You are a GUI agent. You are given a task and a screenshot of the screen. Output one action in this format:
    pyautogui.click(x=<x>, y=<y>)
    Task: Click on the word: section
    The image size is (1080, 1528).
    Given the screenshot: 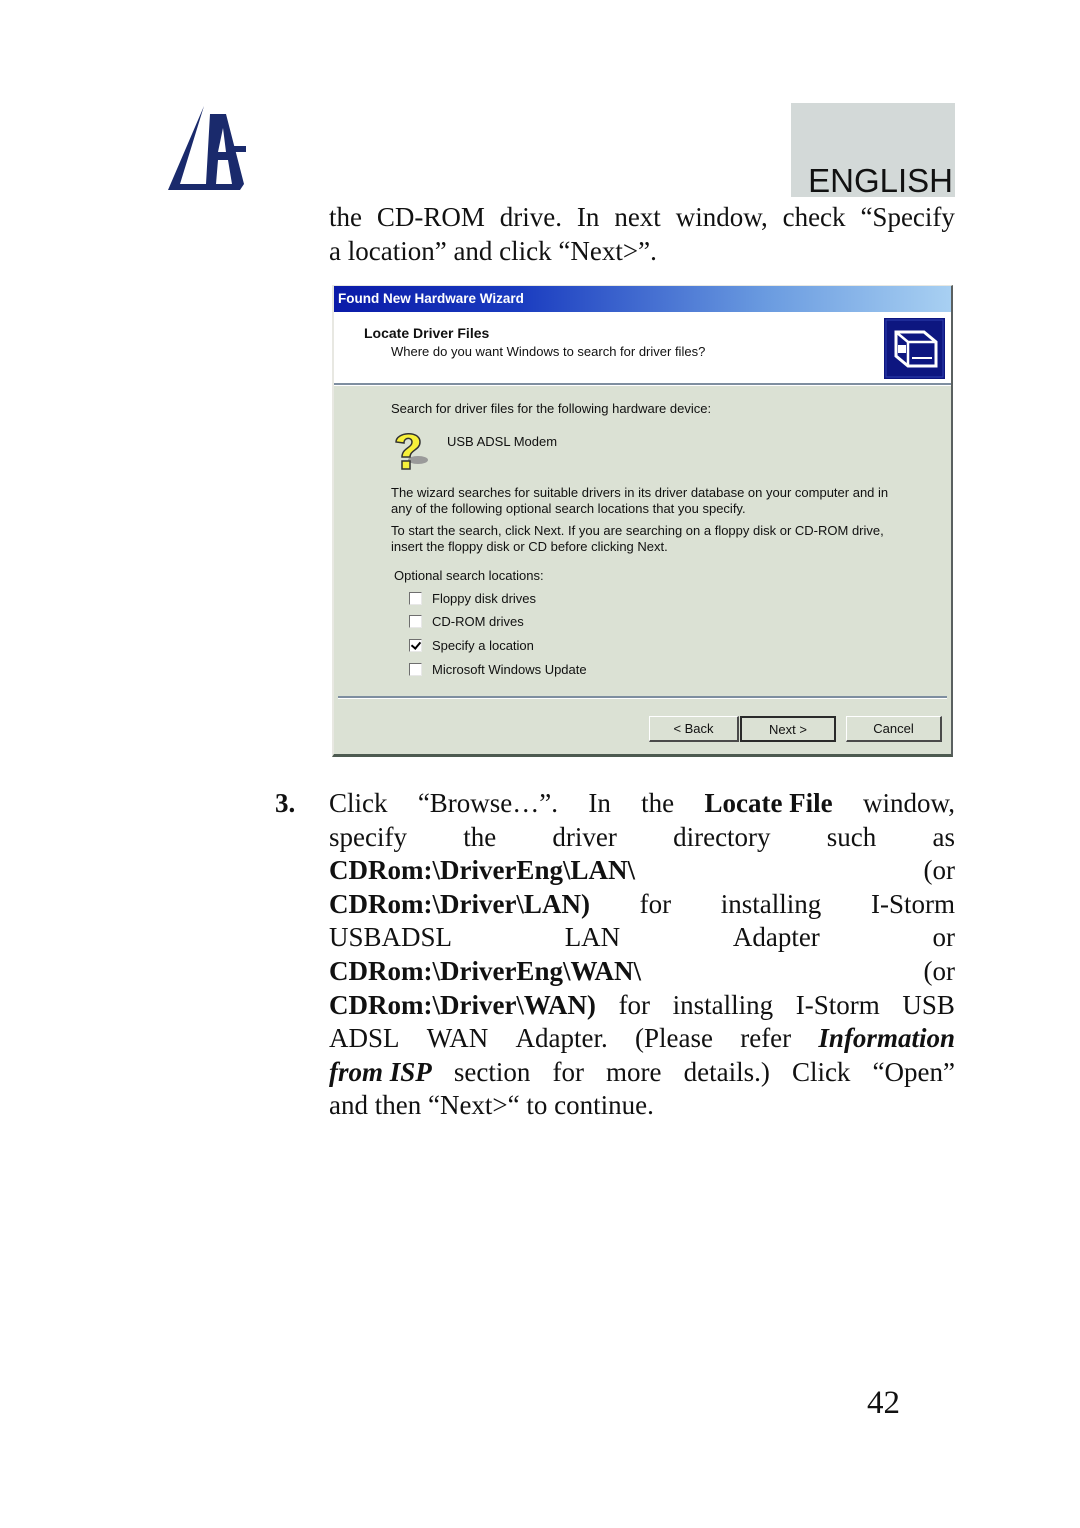 What is the action you would take?
    pyautogui.click(x=492, y=1071)
    